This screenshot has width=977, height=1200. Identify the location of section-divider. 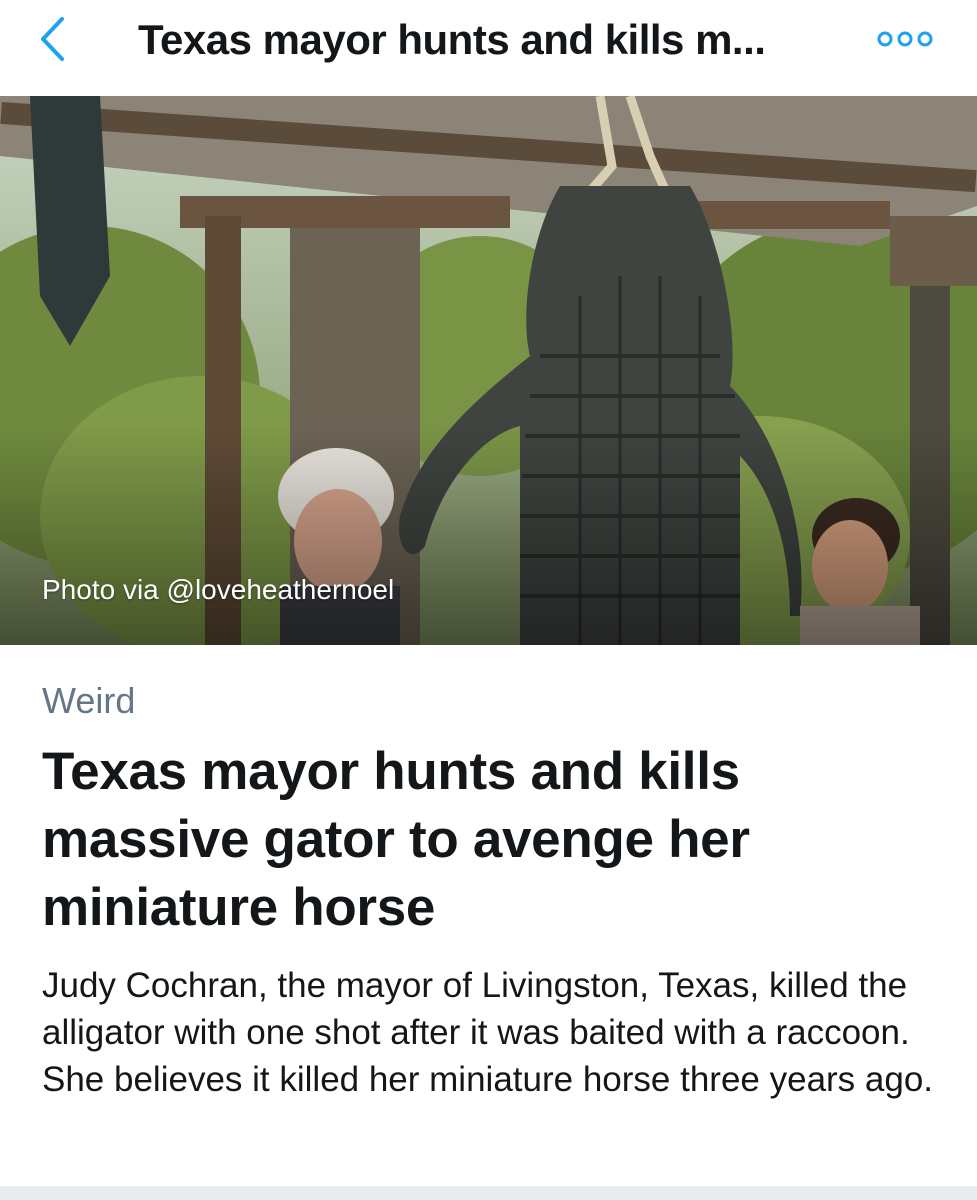
(488, 1193).